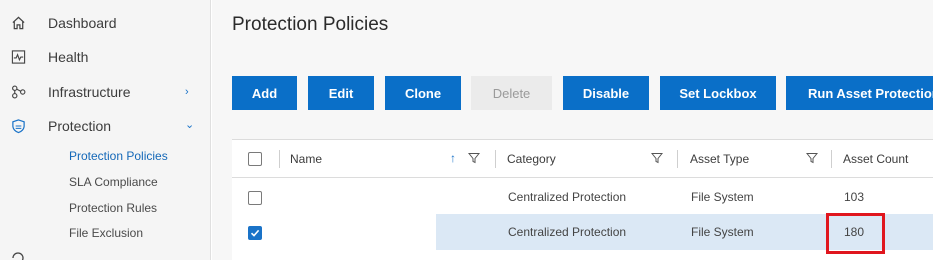 Image resolution: width=933 pixels, height=260 pixels. What do you see at coordinates (18, 23) in the screenshot?
I see `home-icon` at bounding box center [18, 23].